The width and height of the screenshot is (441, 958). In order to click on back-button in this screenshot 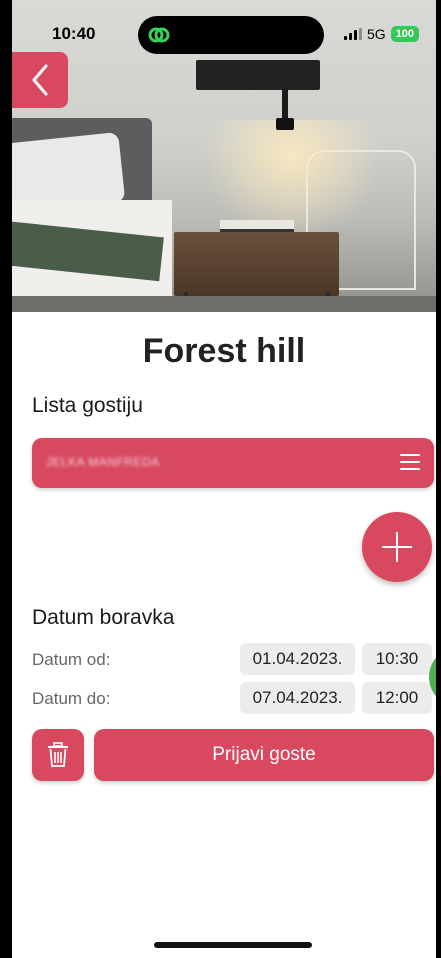, I will do `click(40, 80)`.